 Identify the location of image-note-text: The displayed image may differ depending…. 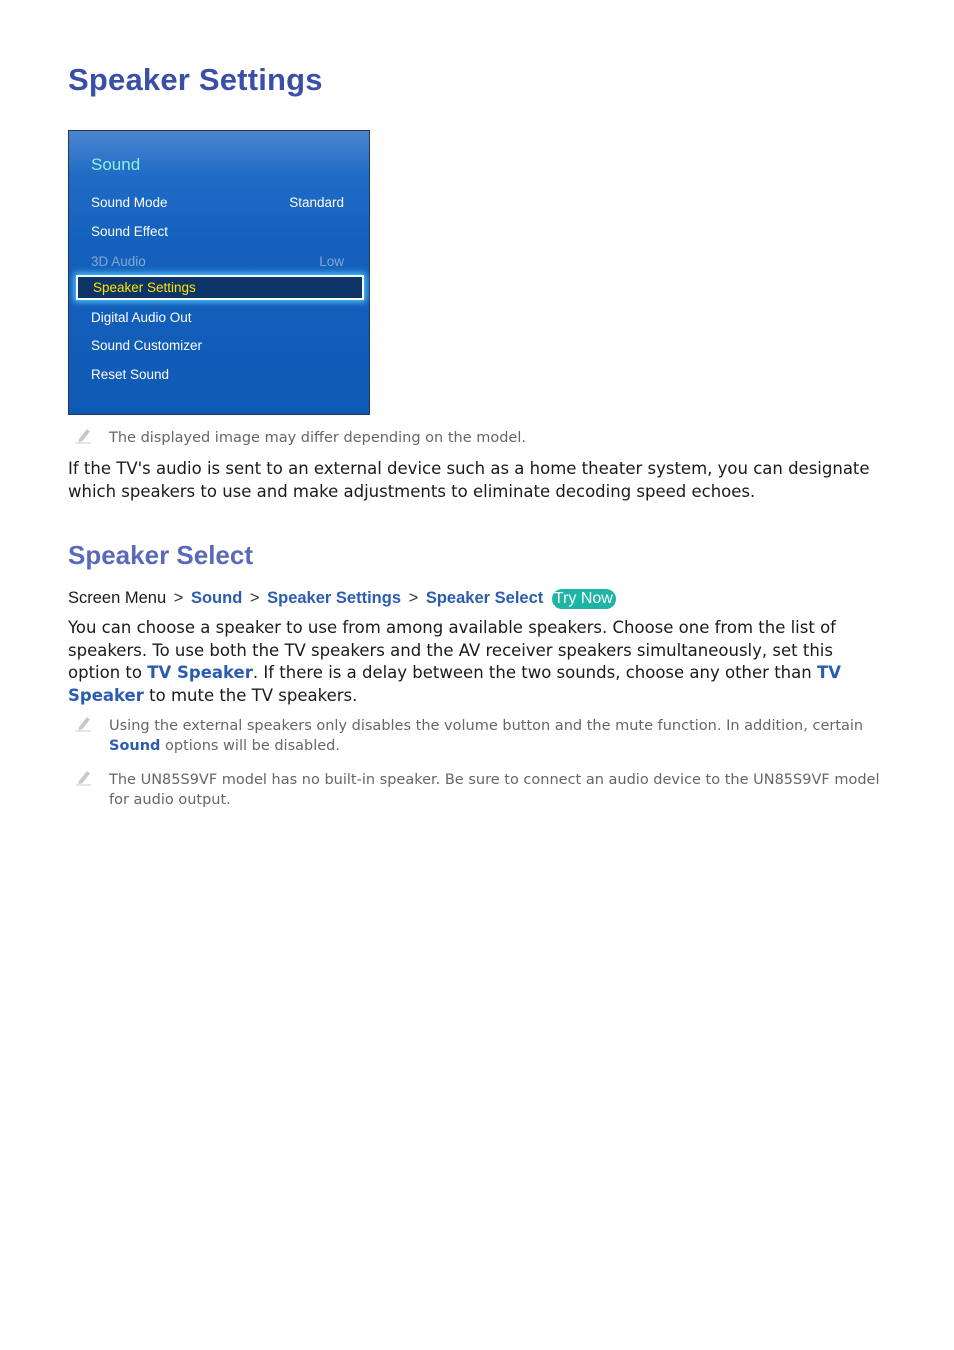
(317, 438).